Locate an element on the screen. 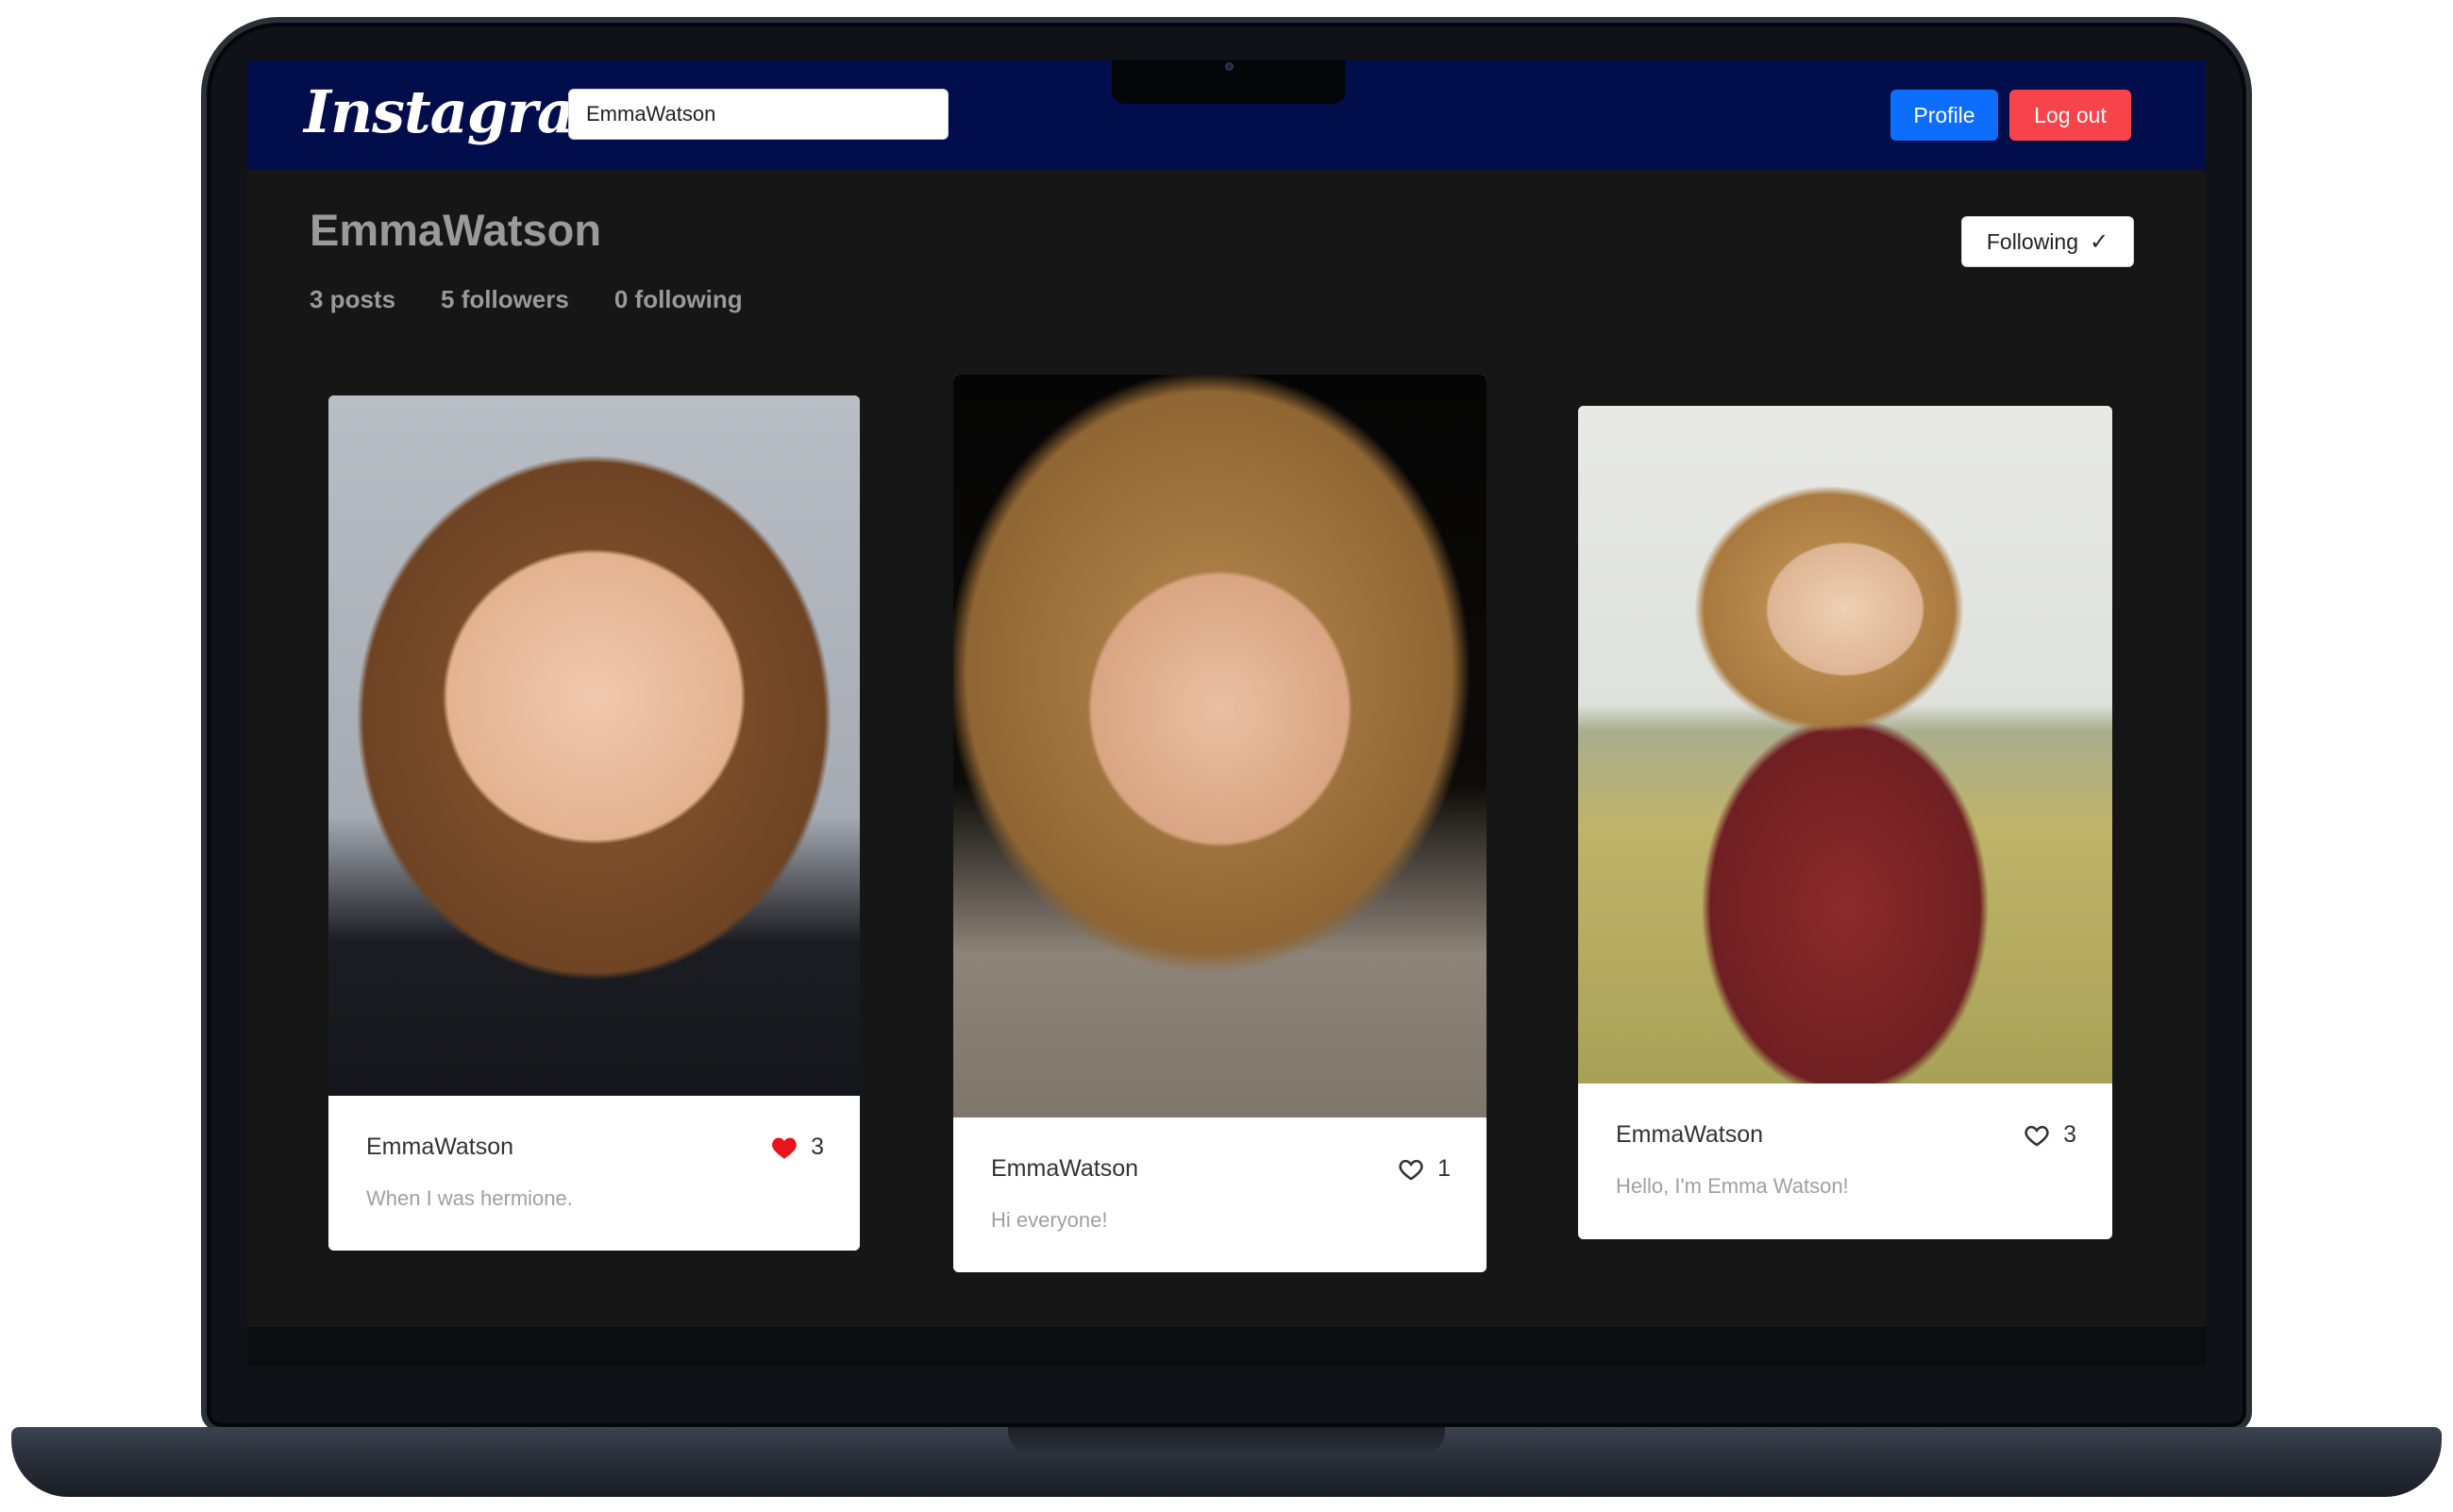  camera-icon is located at coordinates (1229, 66).